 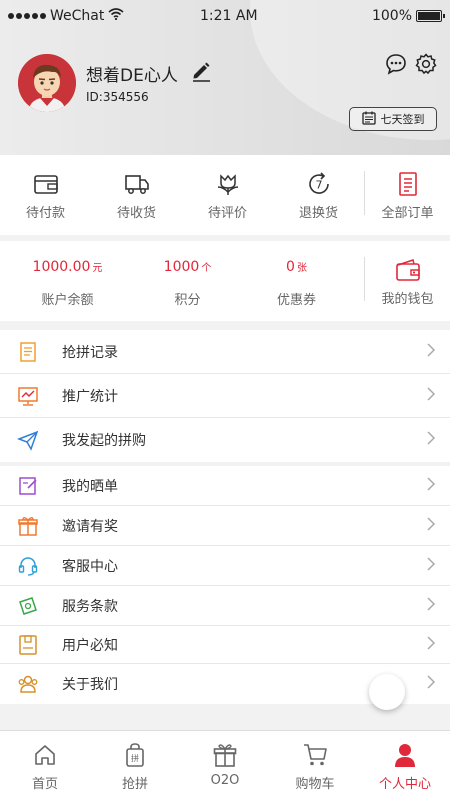 I want to click on account-balance: 1000.00 元 账户余额, so click(x=67, y=281).